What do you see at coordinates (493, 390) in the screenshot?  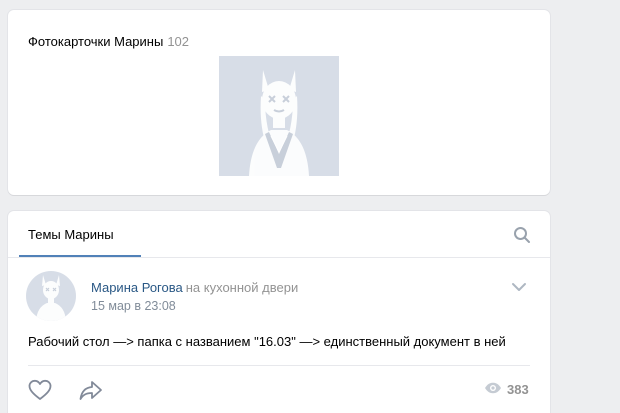 I see `eye-icon` at bounding box center [493, 390].